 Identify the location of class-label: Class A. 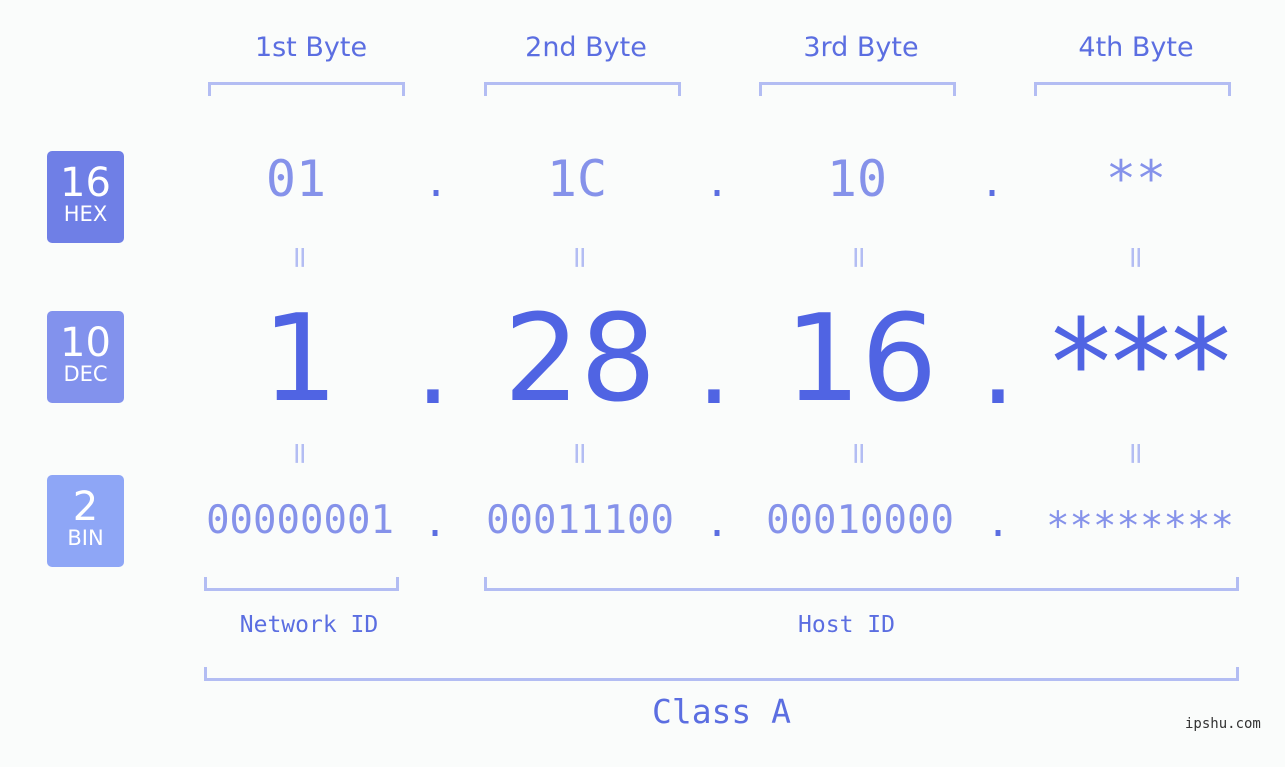
(721, 711).